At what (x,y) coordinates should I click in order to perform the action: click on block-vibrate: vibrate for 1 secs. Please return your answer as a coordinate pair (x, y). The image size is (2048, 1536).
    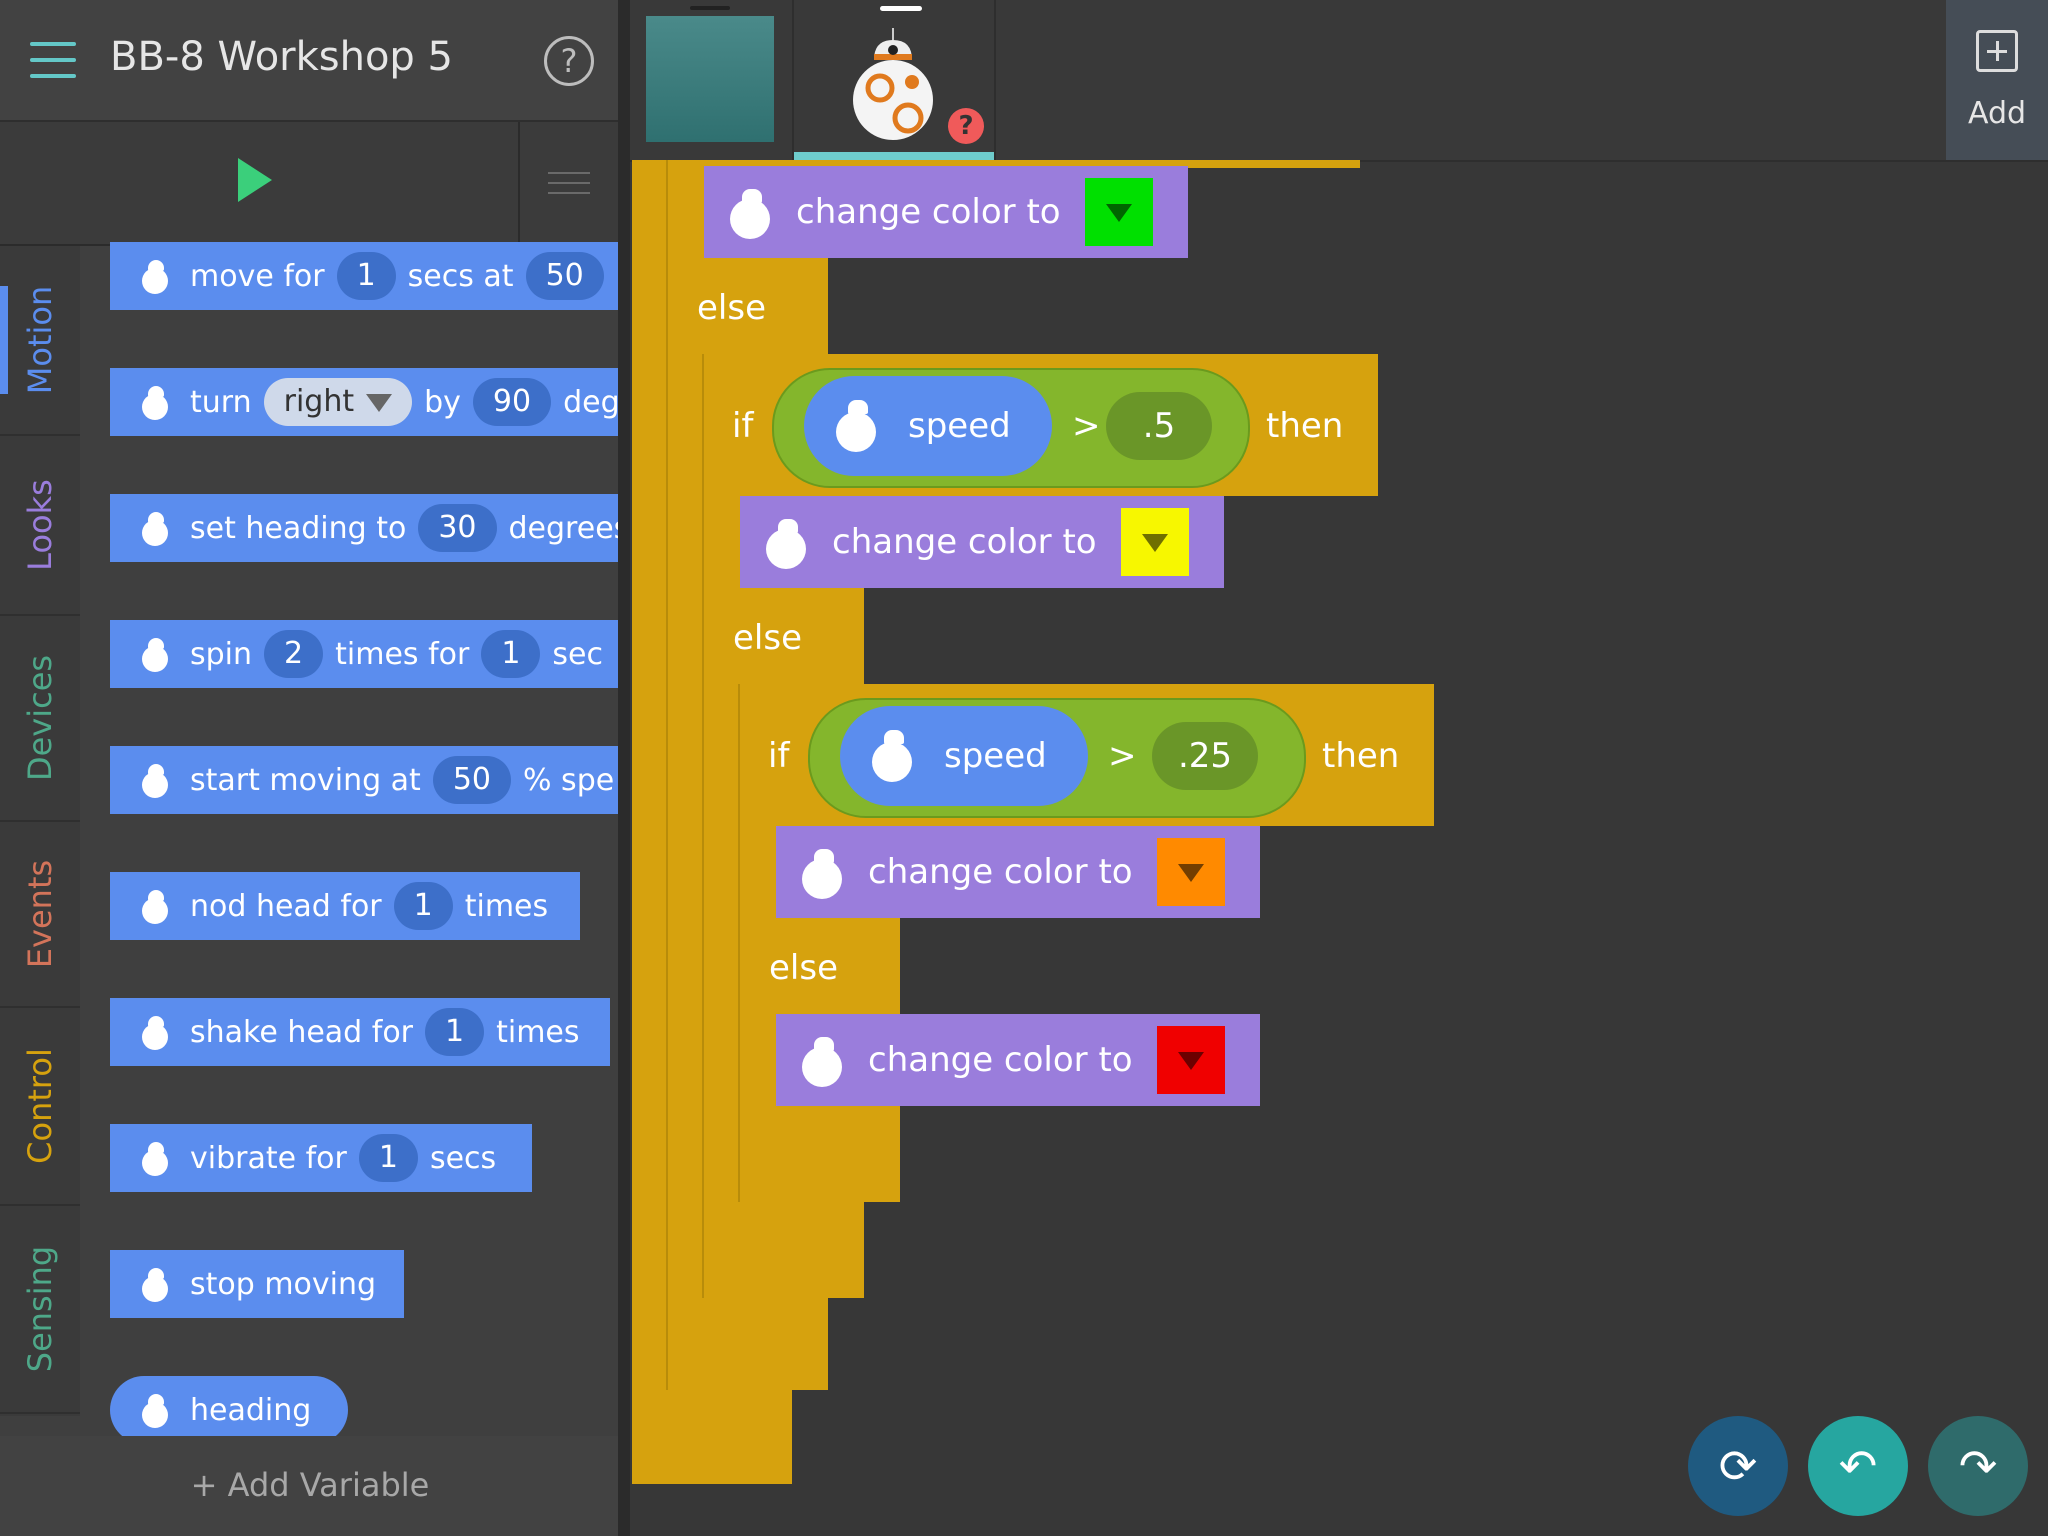
    Looking at the image, I should click on (321, 1158).